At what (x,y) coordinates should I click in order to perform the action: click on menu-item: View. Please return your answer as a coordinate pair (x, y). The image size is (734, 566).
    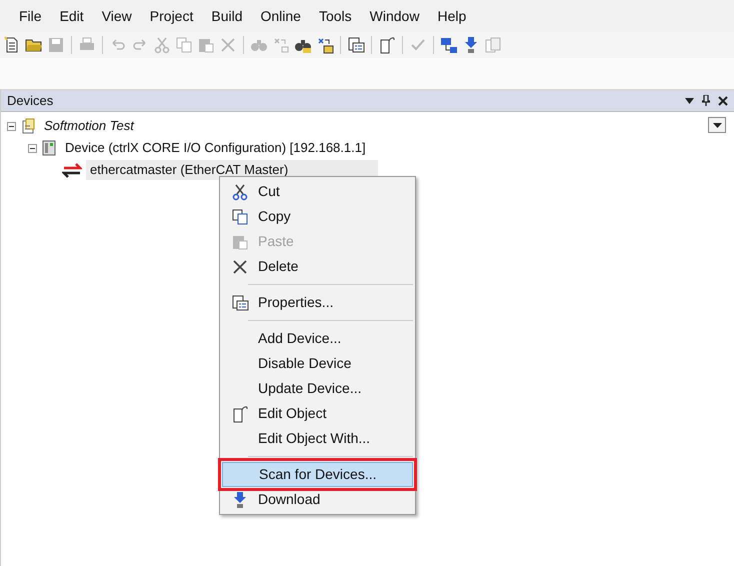
    Looking at the image, I should click on (116, 16).